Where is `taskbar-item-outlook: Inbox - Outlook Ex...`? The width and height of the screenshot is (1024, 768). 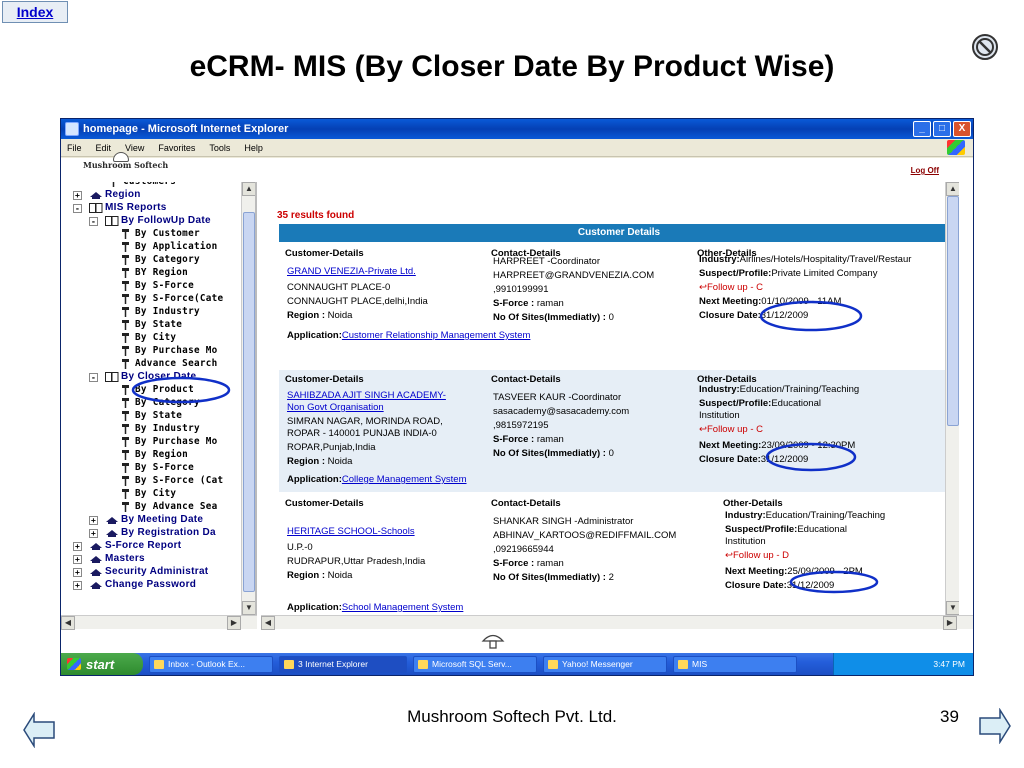 taskbar-item-outlook: Inbox - Outlook Ex... is located at coordinates (211, 664).